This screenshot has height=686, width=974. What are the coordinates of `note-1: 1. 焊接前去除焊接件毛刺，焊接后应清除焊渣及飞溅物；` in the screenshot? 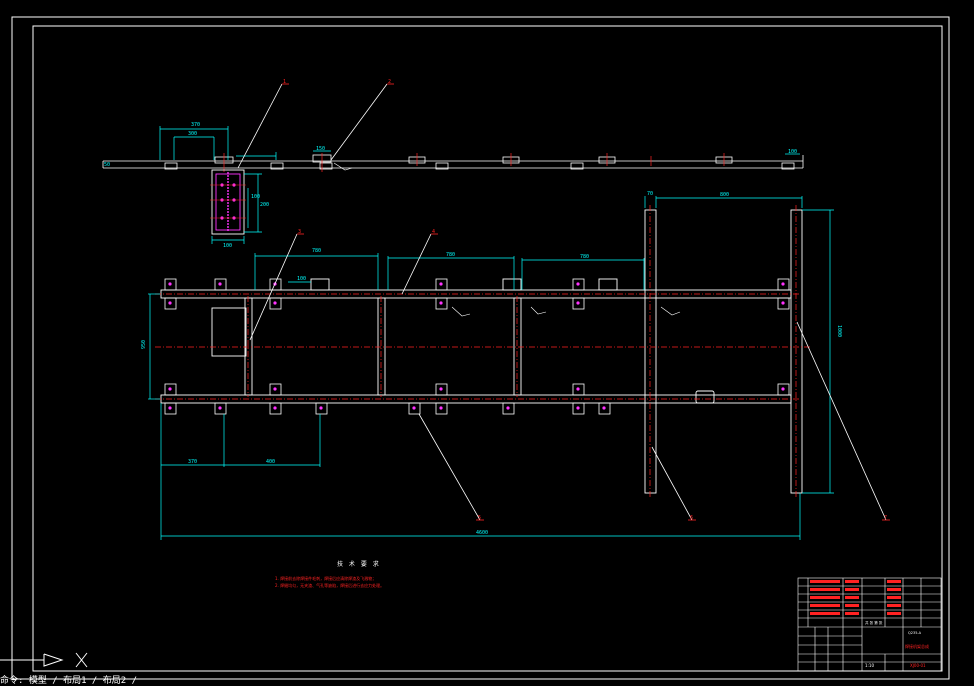 It's located at (325, 578).